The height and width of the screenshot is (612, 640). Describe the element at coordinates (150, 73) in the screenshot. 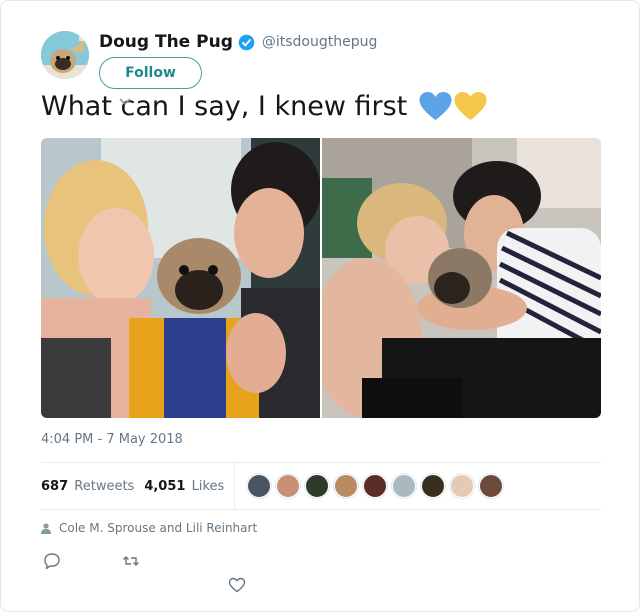

I see `follow-button: Follow` at that location.